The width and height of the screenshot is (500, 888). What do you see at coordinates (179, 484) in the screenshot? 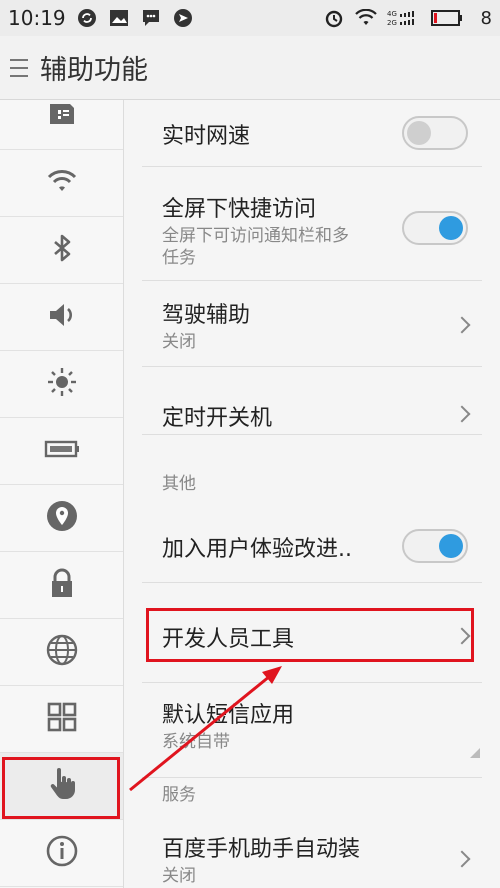
I see `section-header-other: 其他` at bounding box center [179, 484].